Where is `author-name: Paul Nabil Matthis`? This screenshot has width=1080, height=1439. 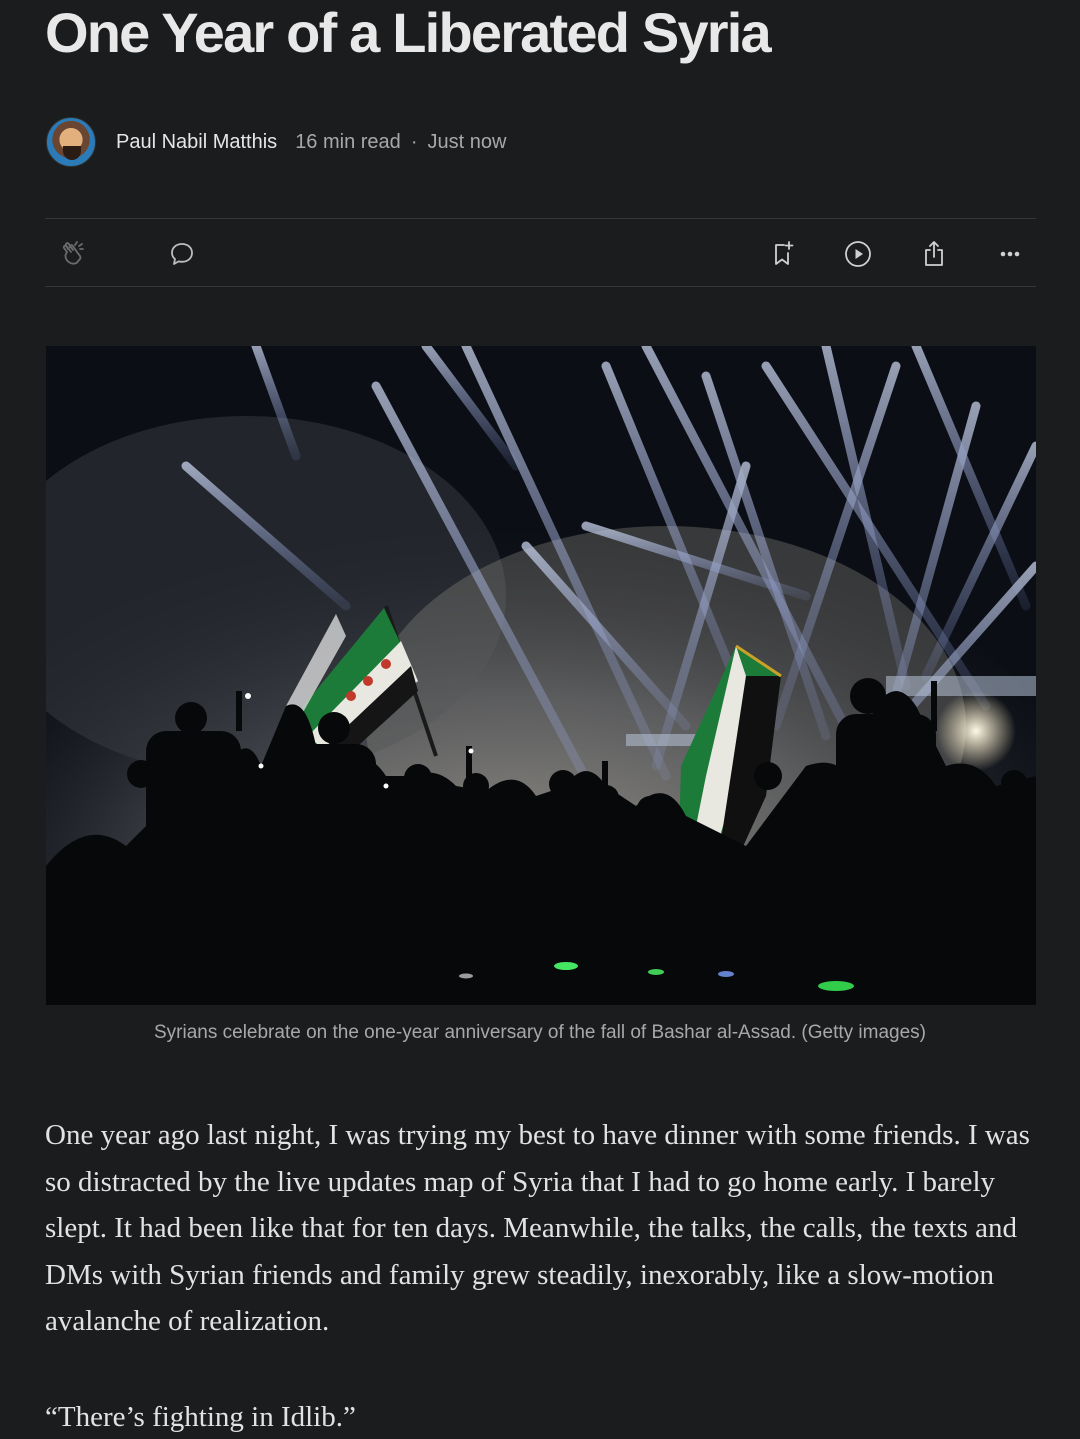
author-name: Paul Nabil Matthis is located at coordinates (196, 142).